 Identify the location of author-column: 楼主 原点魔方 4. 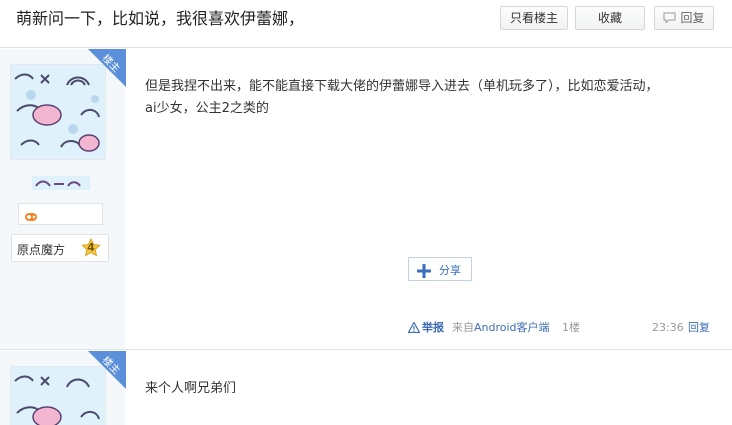
(63, 199).